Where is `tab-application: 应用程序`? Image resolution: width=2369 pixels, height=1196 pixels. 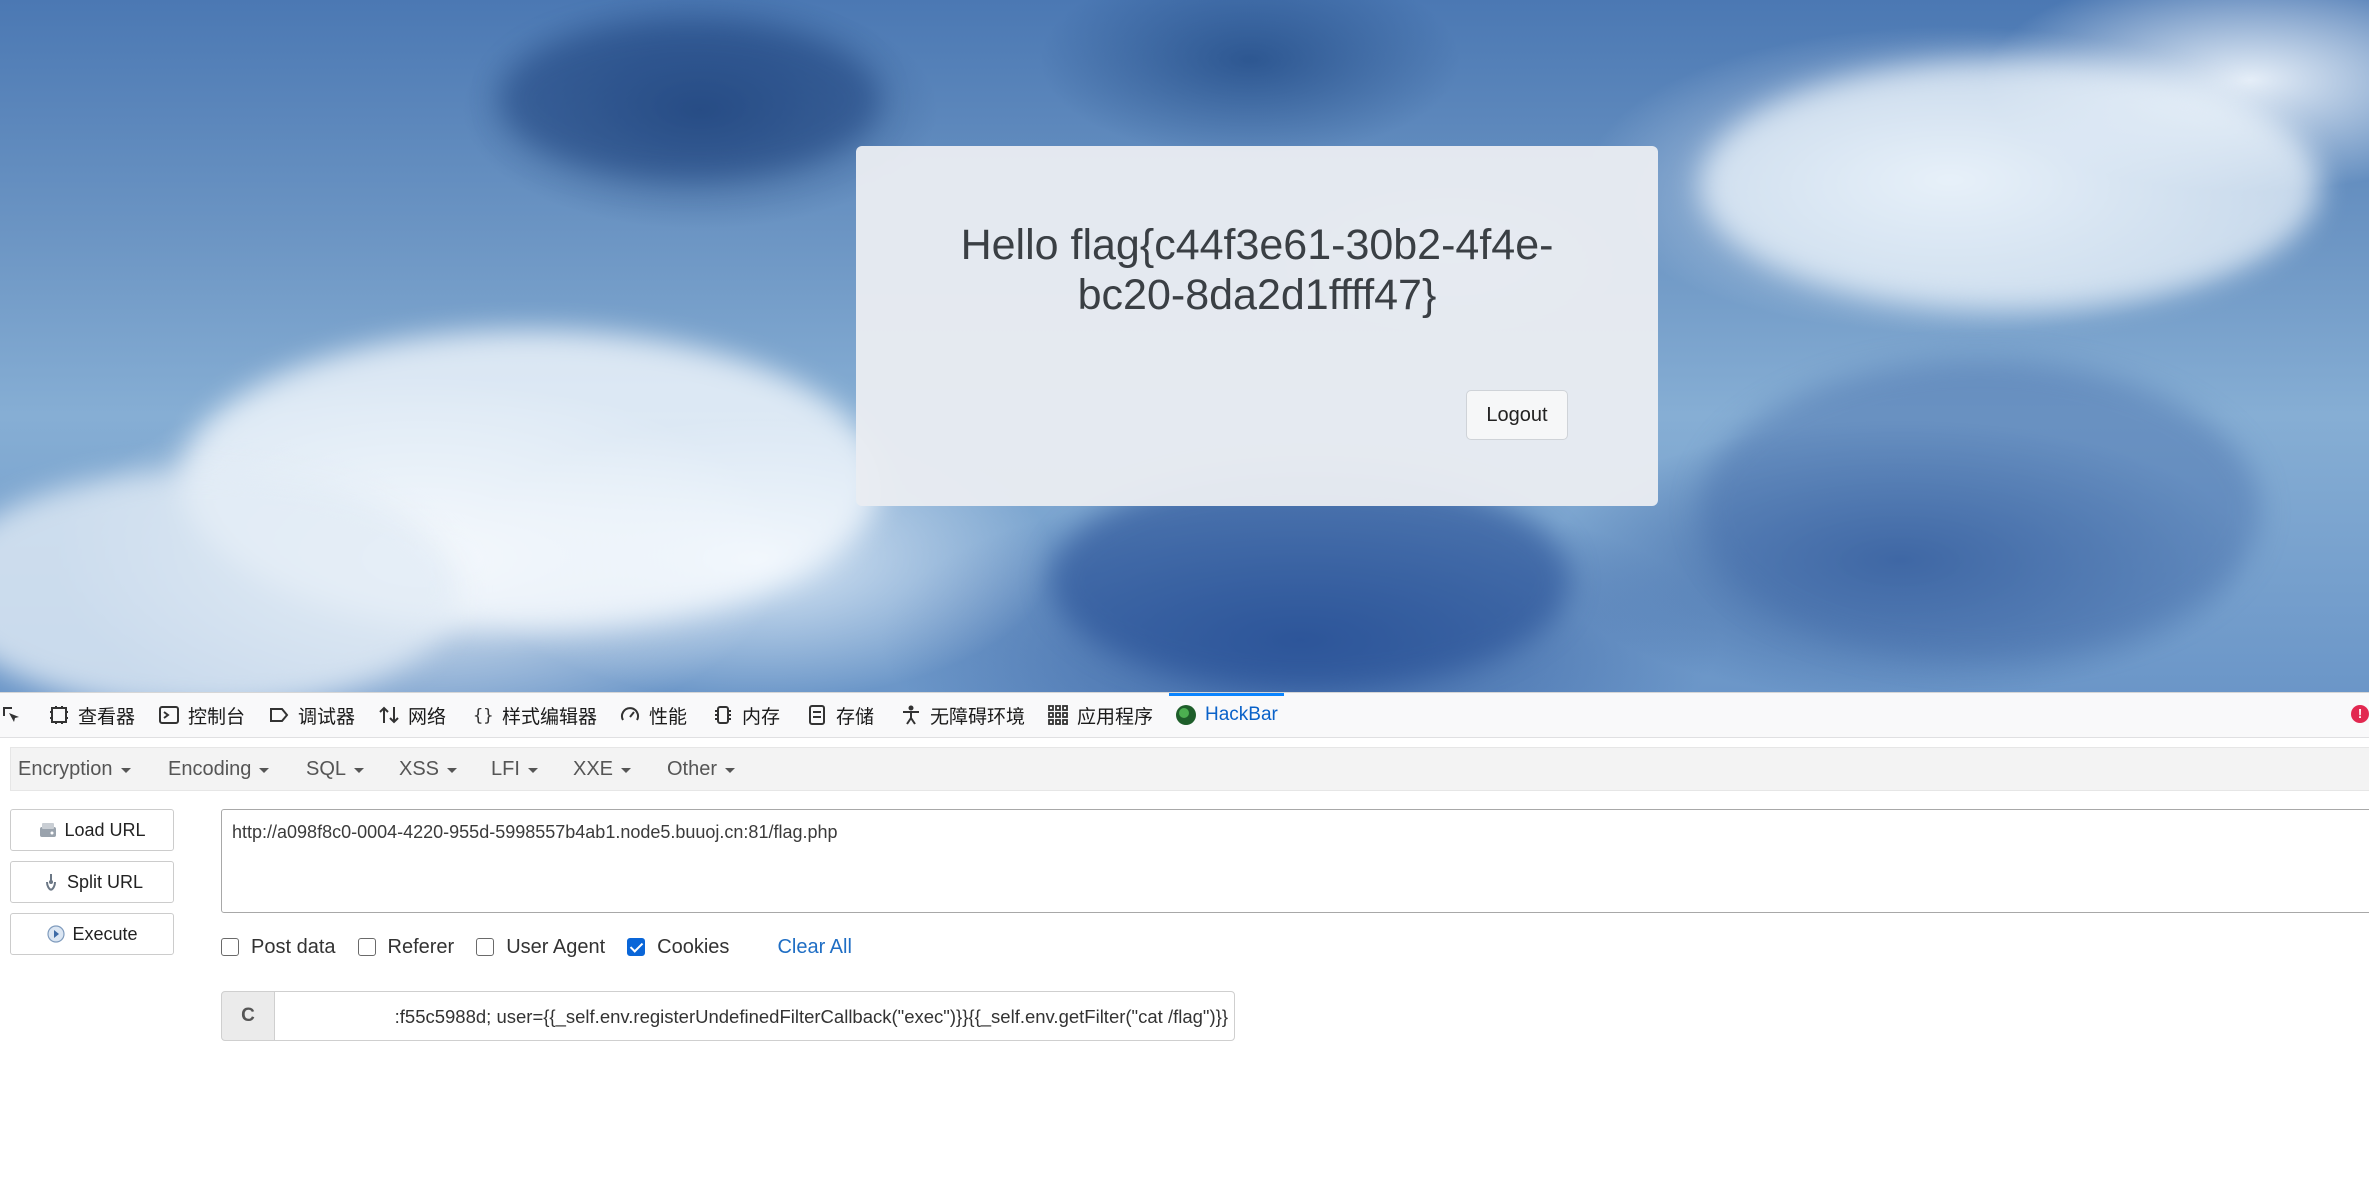 tab-application: 应用程序 is located at coordinates (1100, 715).